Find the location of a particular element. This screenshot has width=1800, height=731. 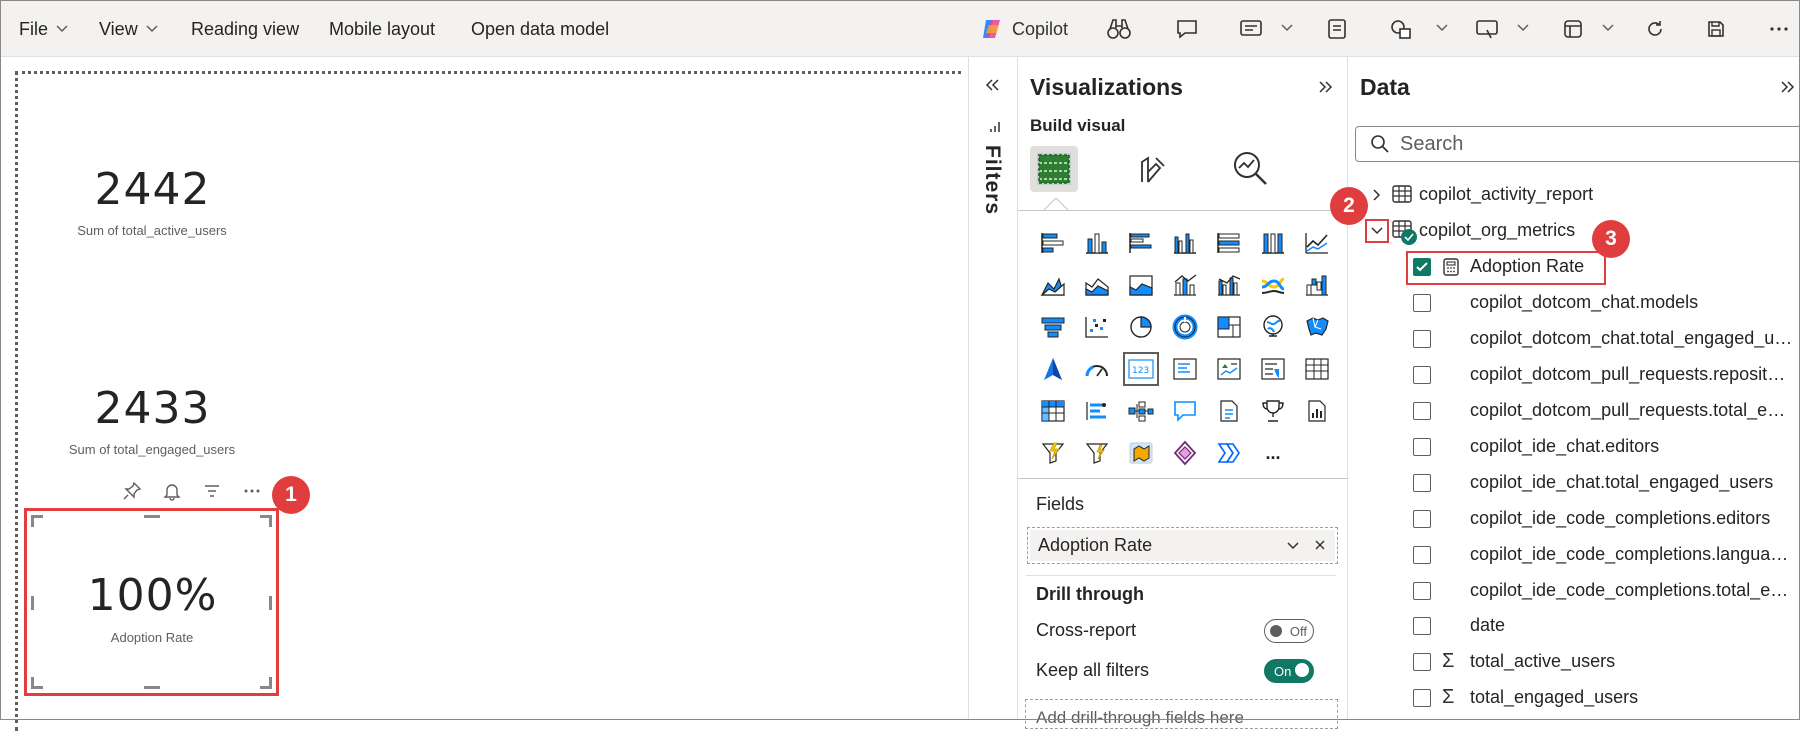

fields-tab is located at coordinates (1054, 169).